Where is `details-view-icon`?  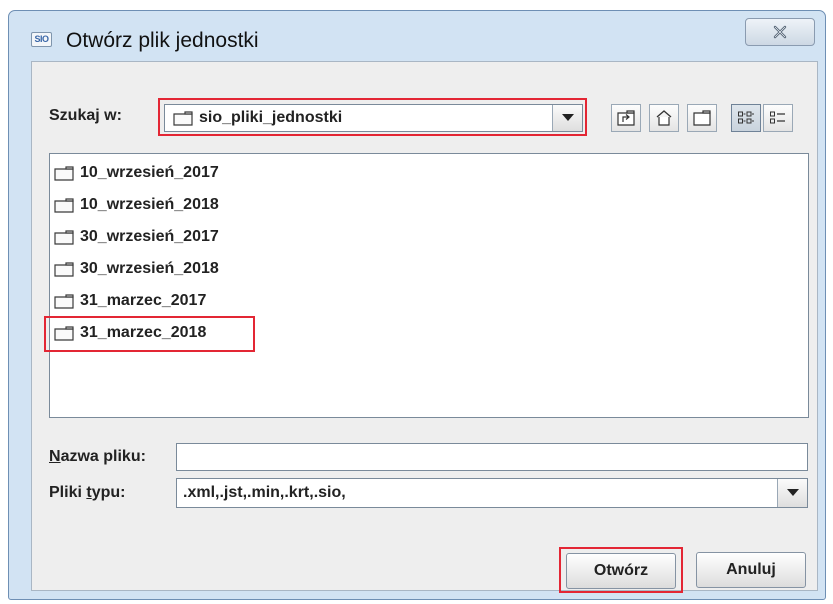
details-view-icon is located at coordinates (777, 117).